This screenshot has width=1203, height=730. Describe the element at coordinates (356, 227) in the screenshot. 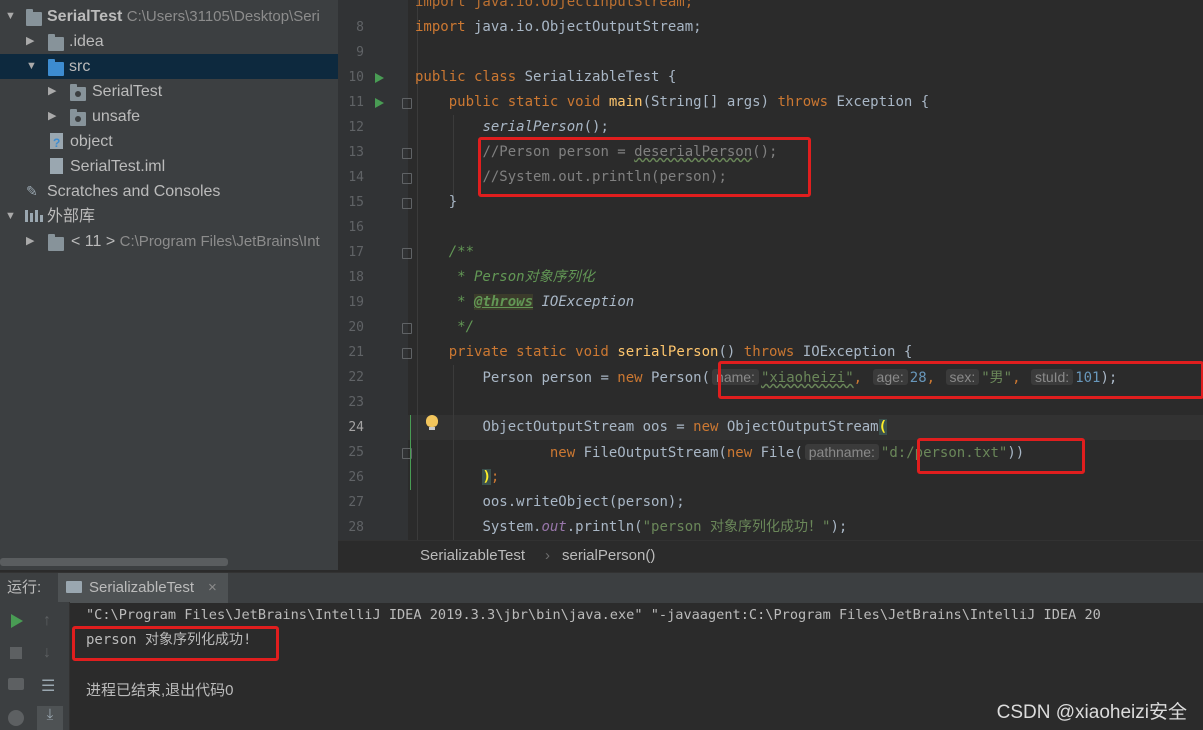

I see `line-number: 16` at that location.